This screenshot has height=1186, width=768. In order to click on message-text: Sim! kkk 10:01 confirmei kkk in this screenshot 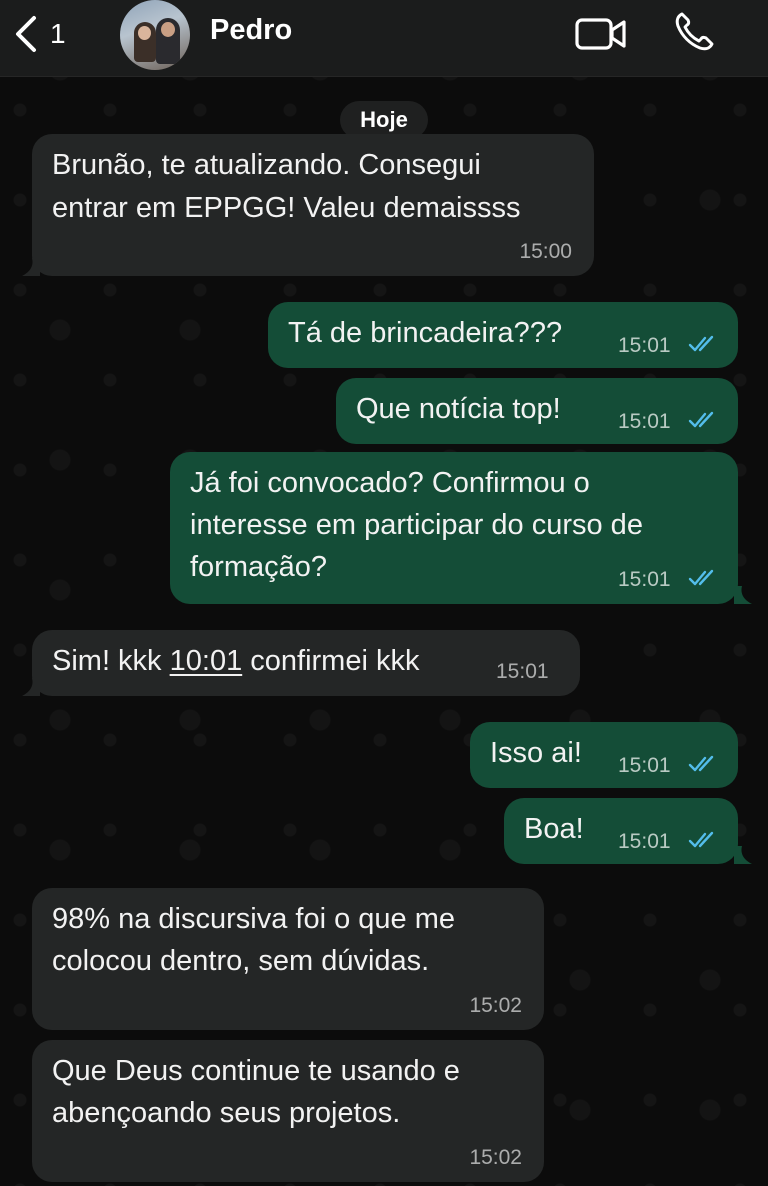, I will do `click(235, 661)`.